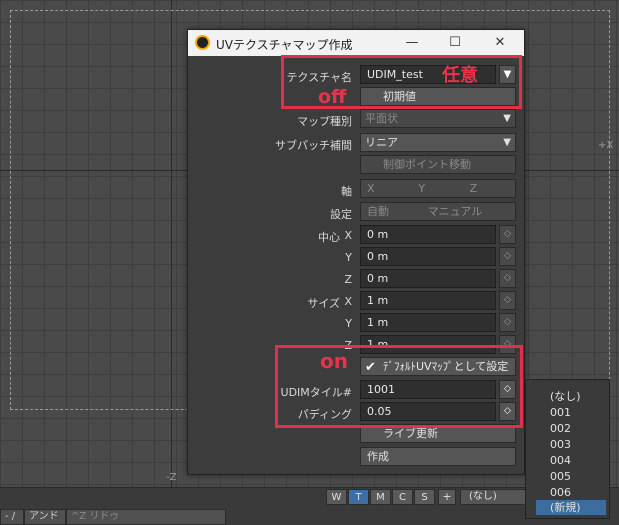 This screenshot has height=525, width=619. I want to click on map-type-label: マップ種別, so click(324, 121).